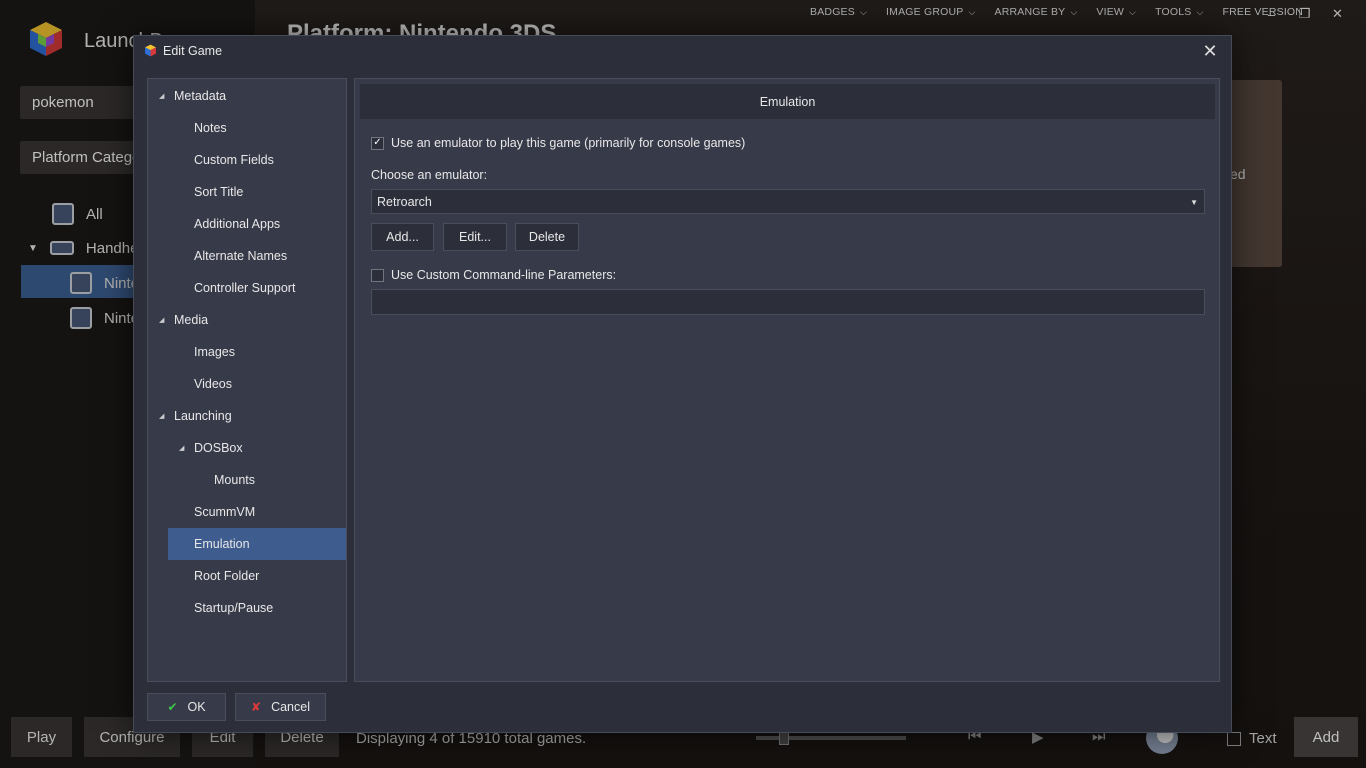 This screenshot has height=768, width=1366. I want to click on nav-item-mounts: Mounts, so click(247, 480).